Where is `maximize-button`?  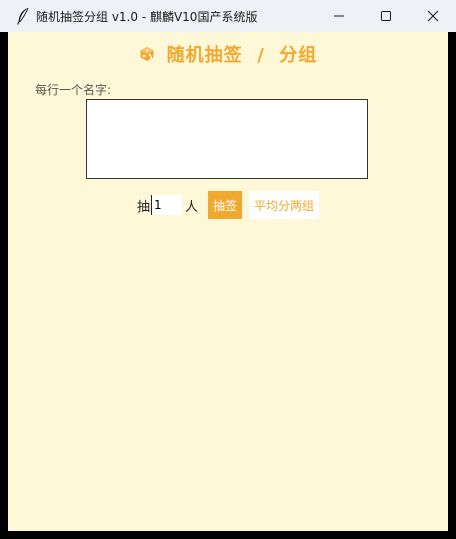
maximize-button is located at coordinates (385, 16).